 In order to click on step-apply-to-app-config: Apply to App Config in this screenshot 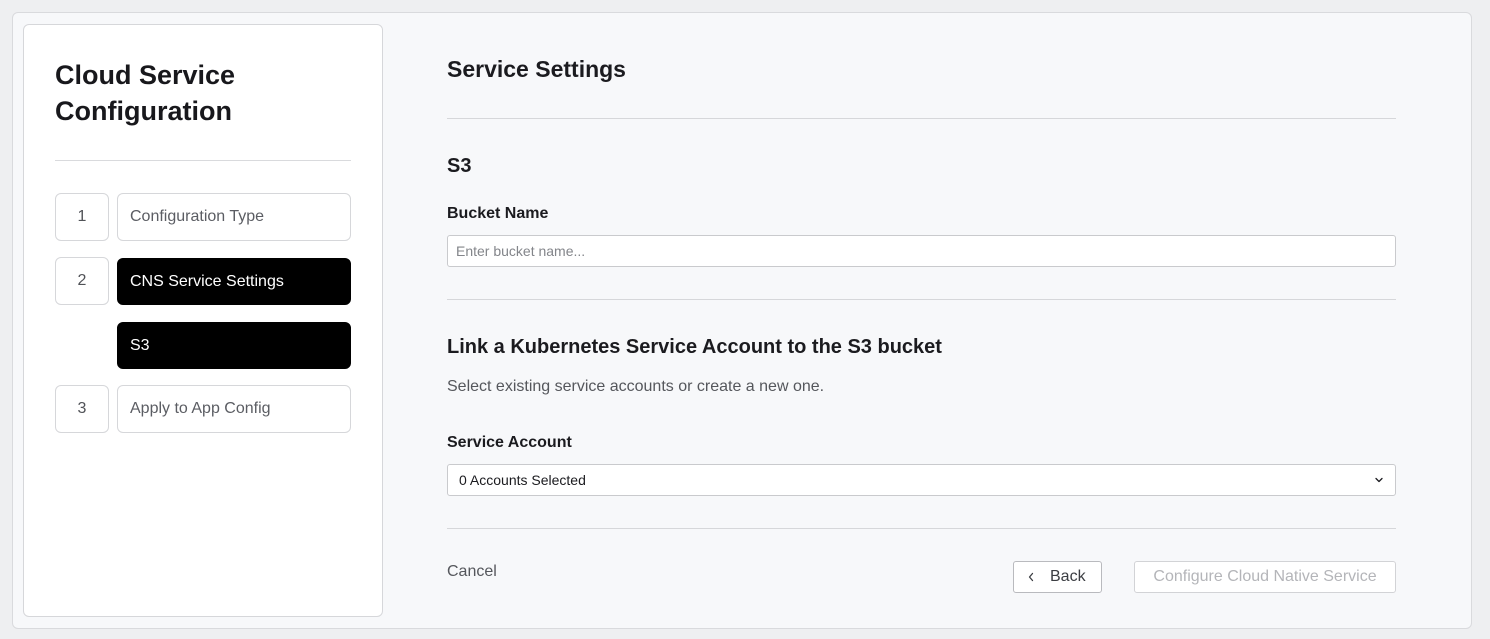, I will do `click(234, 409)`.